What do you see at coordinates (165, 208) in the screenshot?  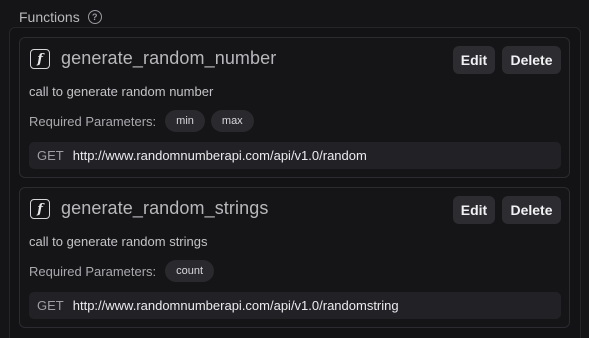 I see `function-name: generate_random_strings` at bounding box center [165, 208].